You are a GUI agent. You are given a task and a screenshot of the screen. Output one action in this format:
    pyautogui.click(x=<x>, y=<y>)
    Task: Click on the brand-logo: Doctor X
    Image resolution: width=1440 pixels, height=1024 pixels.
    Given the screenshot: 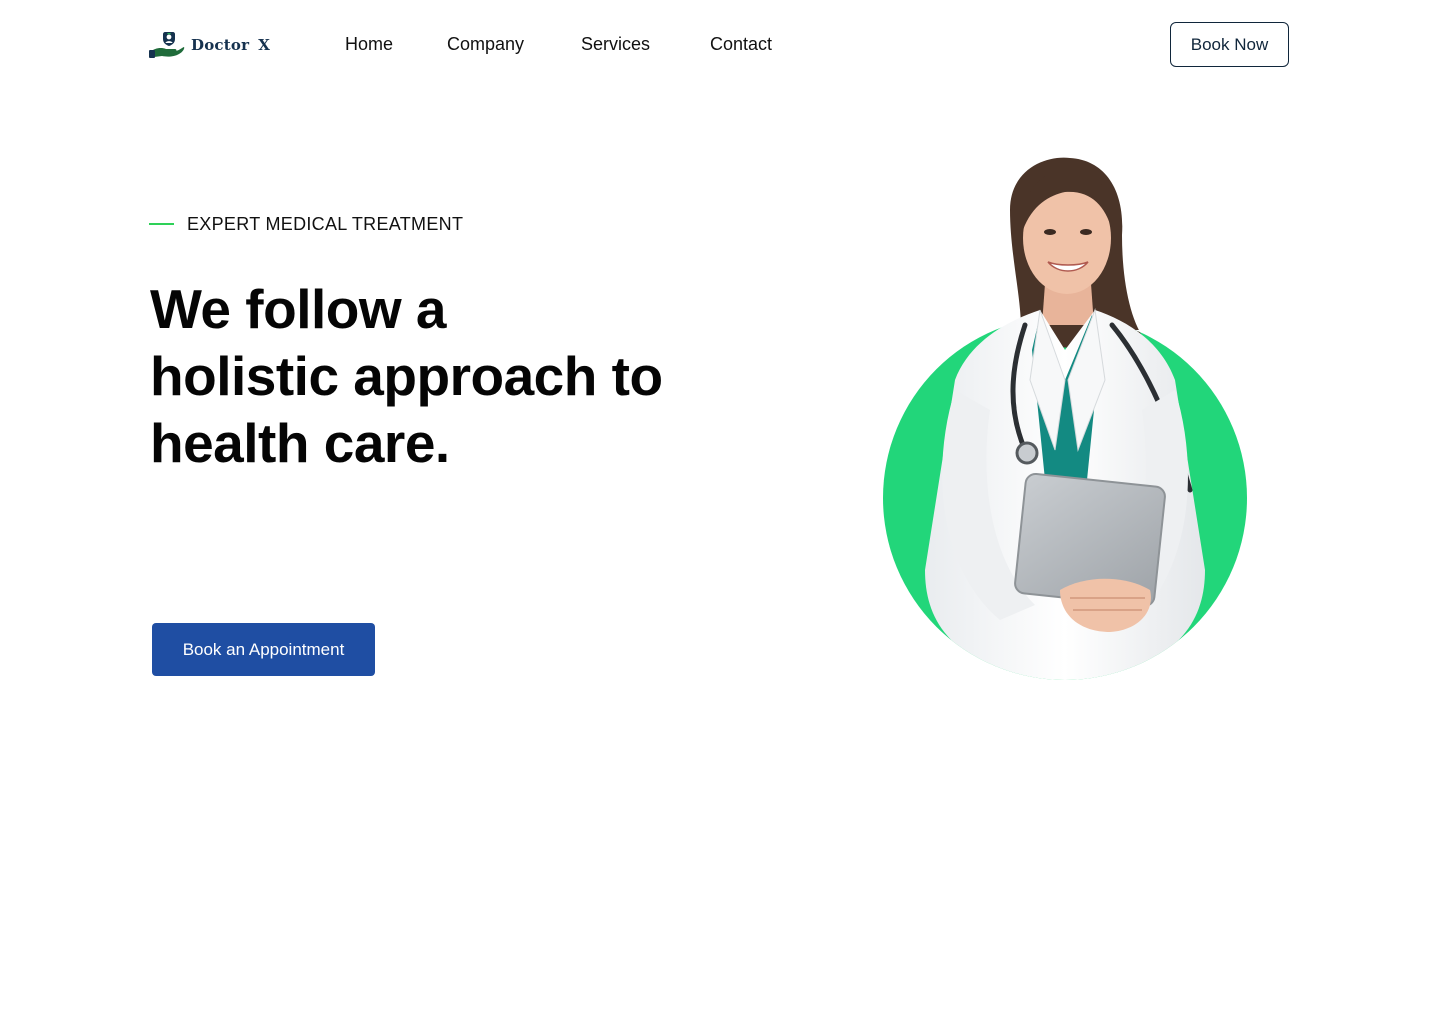 What is the action you would take?
    pyautogui.click(x=214, y=45)
    